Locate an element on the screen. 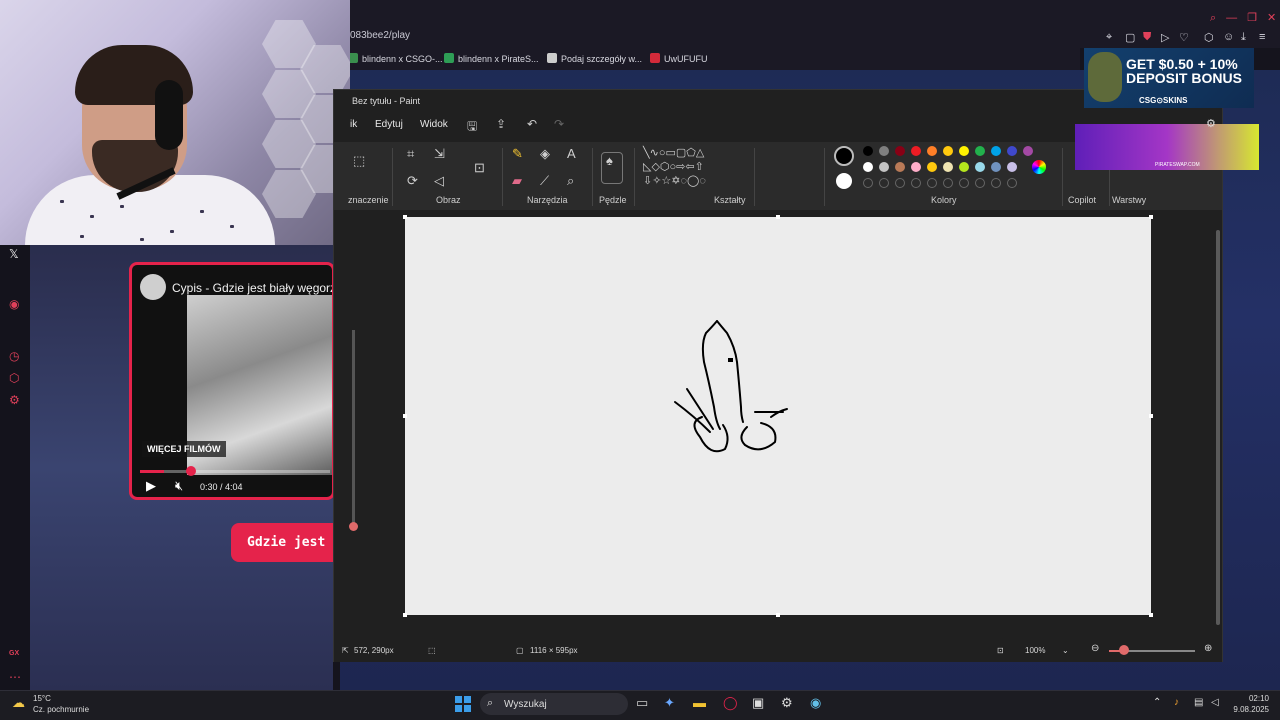 The height and width of the screenshot is (720, 1280). minimize-icon: — is located at coordinates (1231, 18).